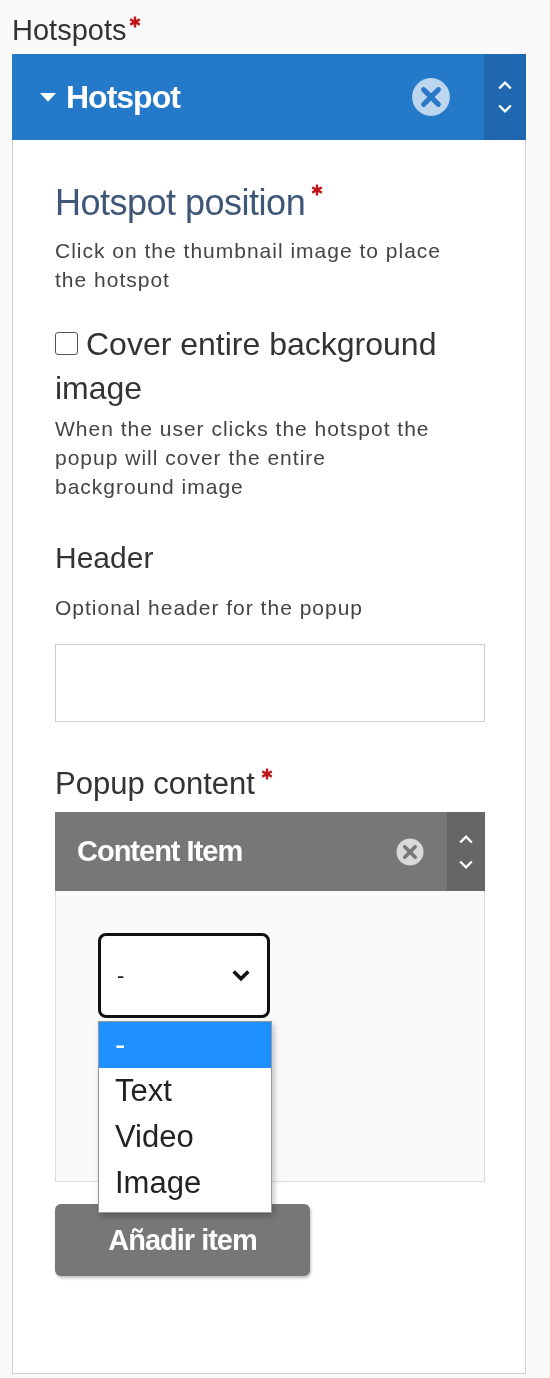 This screenshot has height=1378, width=550. Describe the element at coordinates (121, 975) in the screenshot. I see `select-value: -` at that location.